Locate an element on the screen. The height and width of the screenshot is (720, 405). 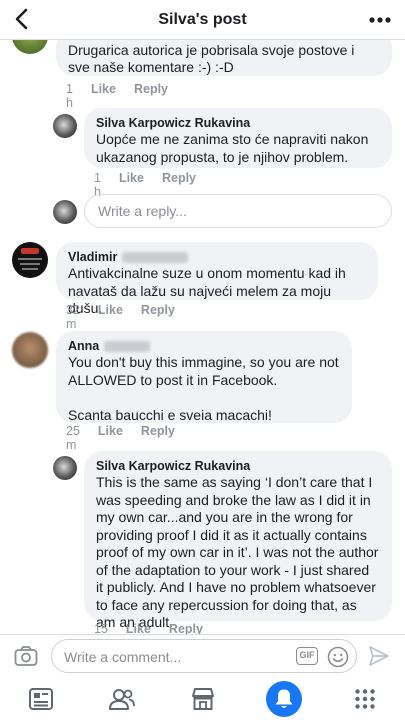
comment-time: 15 m is located at coordinates (101, 628).